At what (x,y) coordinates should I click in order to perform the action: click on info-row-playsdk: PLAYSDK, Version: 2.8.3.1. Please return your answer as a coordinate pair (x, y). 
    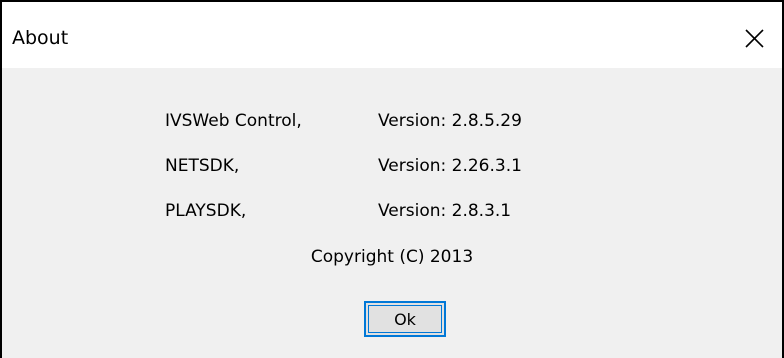
    Looking at the image, I should click on (392, 211).